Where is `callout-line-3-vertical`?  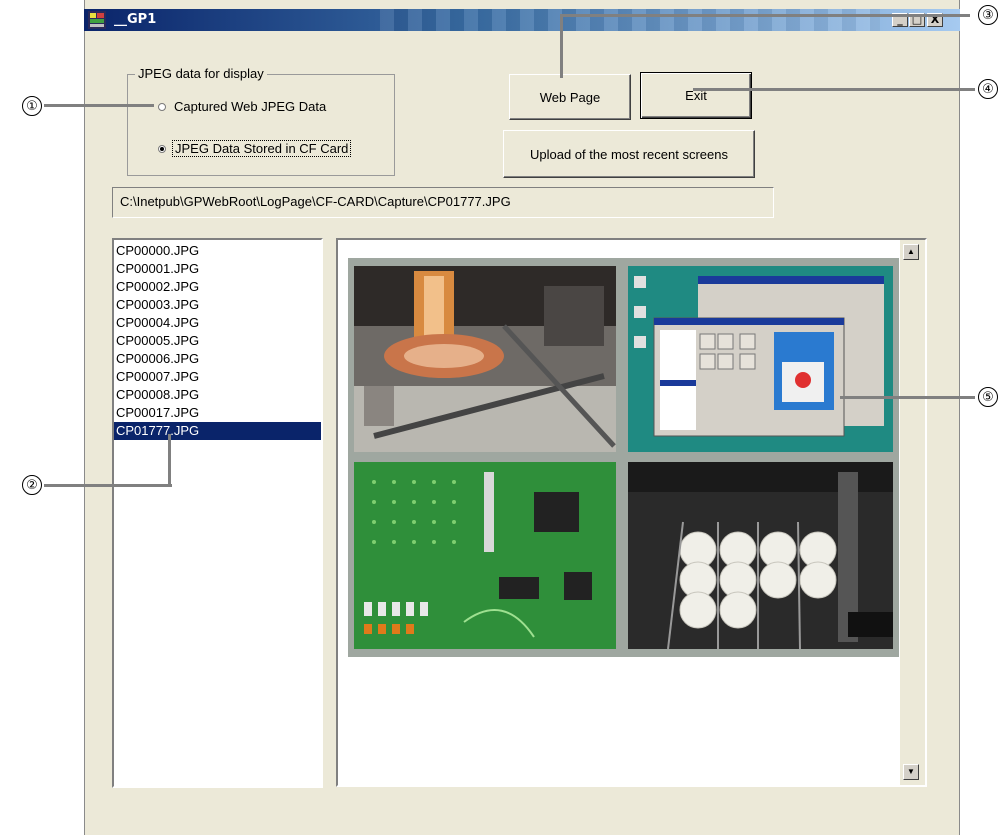 callout-line-3-vertical is located at coordinates (561, 46).